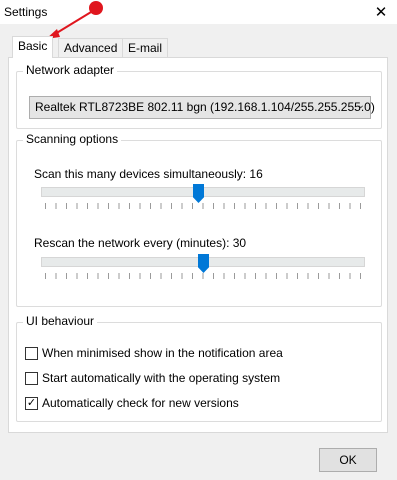 Image resolution: width=397 pixels, height=480 pixels. What do you see at coordinates (348, 460) in the screenshot?
I see `ok-button: OK` at bounding box center [348, 460].